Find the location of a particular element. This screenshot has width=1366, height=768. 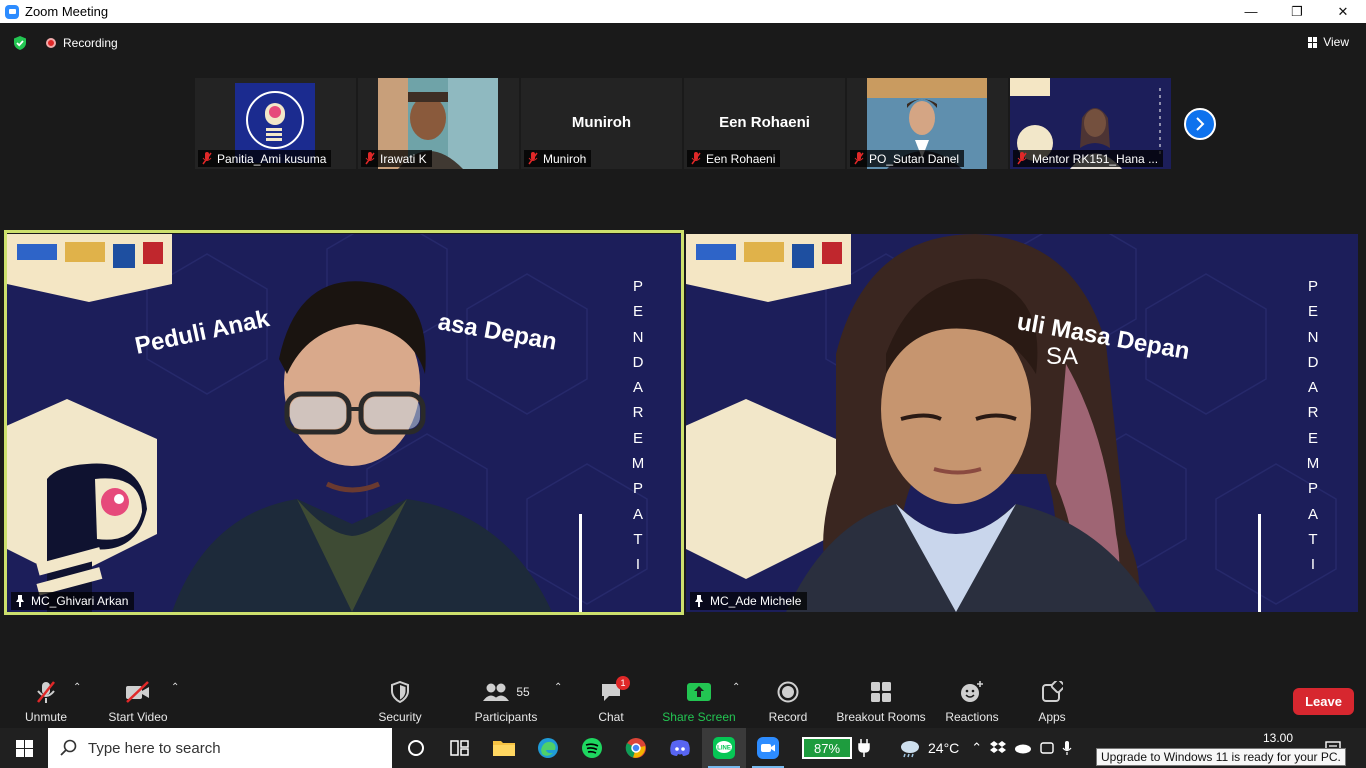

dropbox-icon is located at coordinates (998, 748).